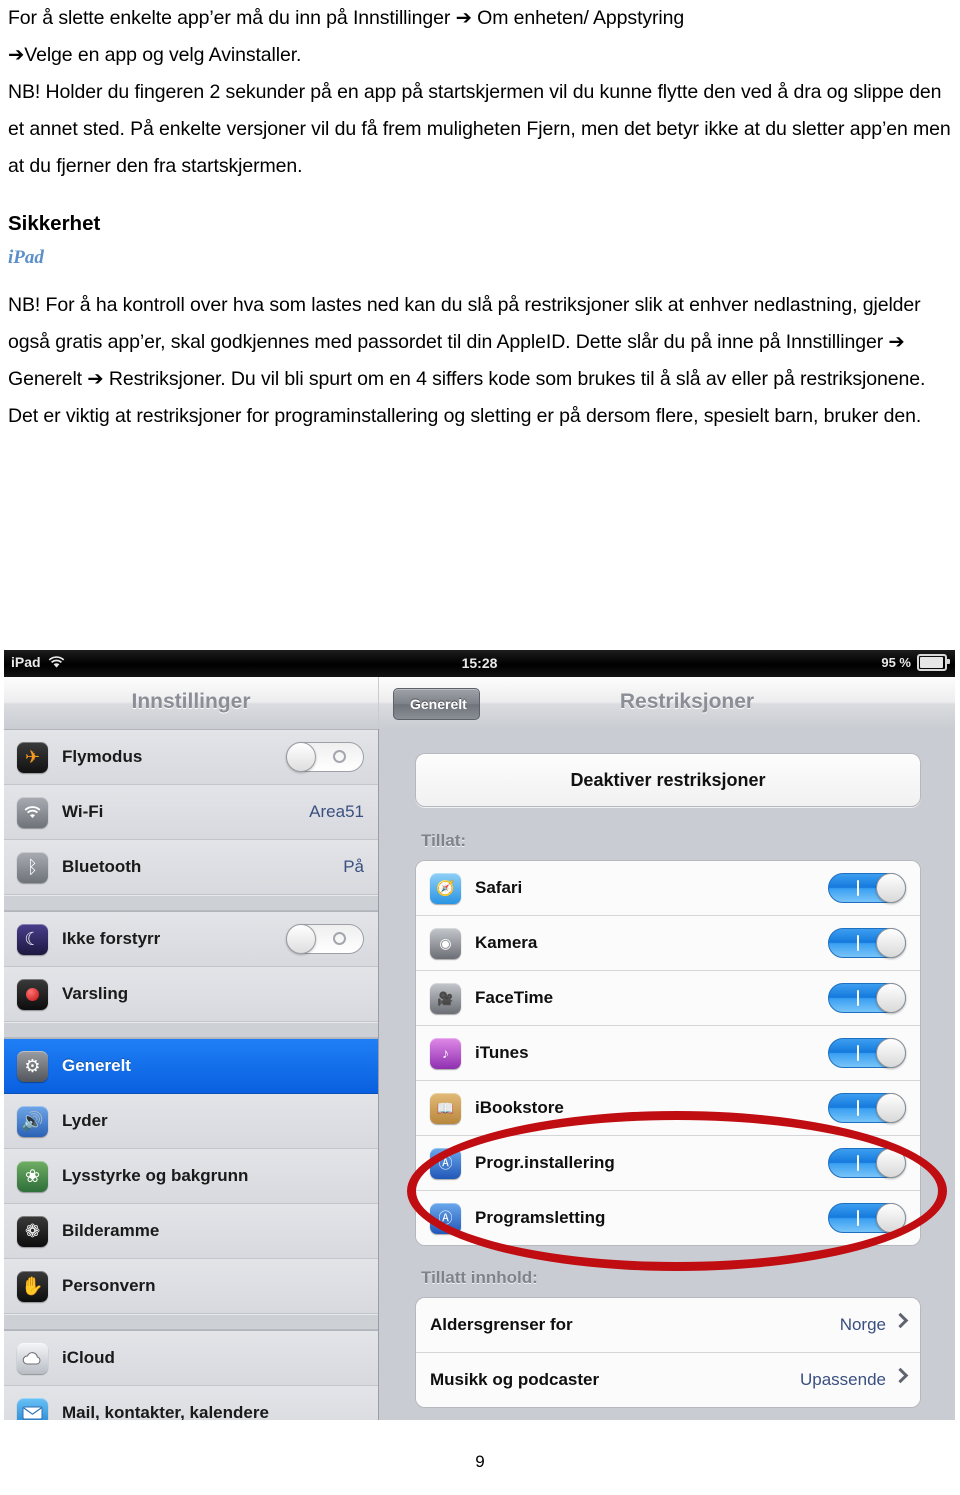 This screenshot has width=960, height=1495. What do you see at coordinates (915, 662) in the screenshot?
I see `status-bar-right: 95 %` at bounding box center [915, 662].